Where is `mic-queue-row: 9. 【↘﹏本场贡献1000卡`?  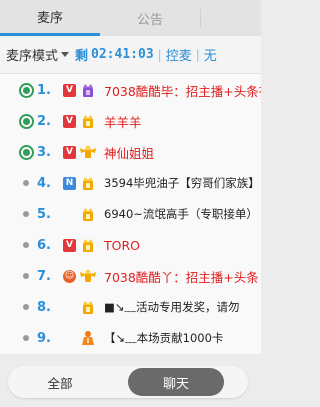
mic-queue-row: 9. 【↘﹏本场贡献1000卡 is located at coordinates (130, 338).